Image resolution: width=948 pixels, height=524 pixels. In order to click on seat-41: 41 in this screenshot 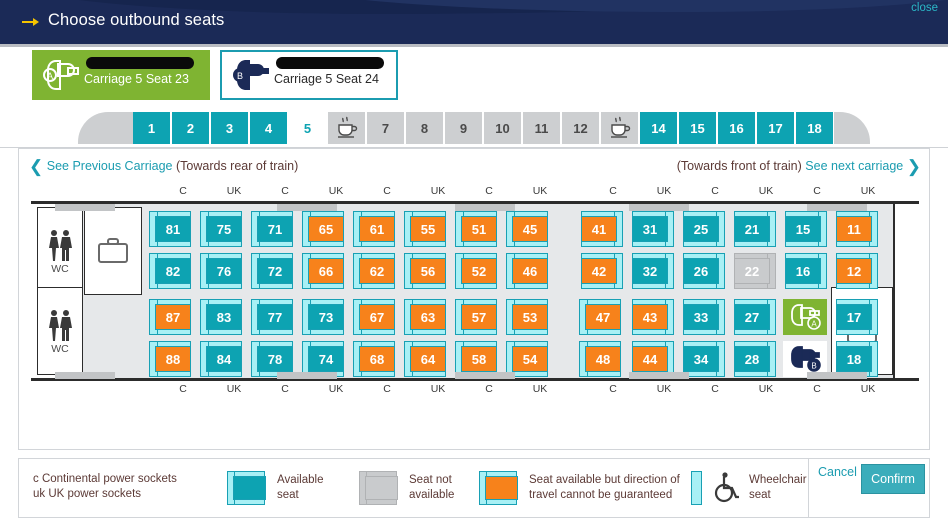, I will do `click(601, 229)`.